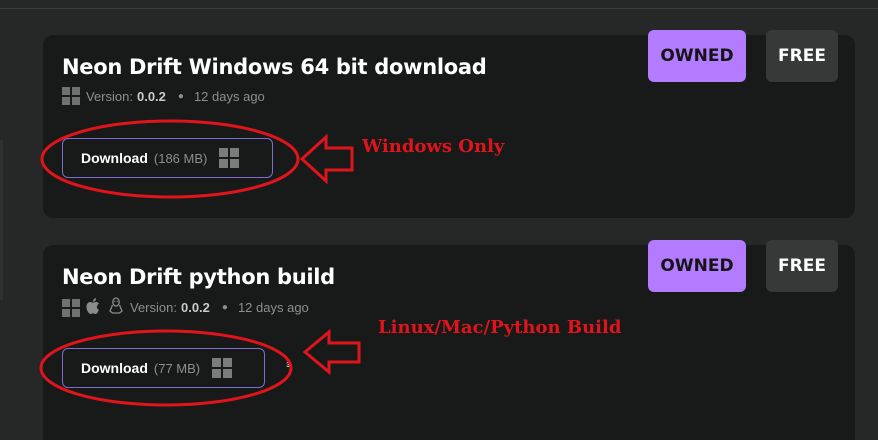 This screenshot has height=440, width=878. I want to click on file-size: (186 MB), so click(180, 158).